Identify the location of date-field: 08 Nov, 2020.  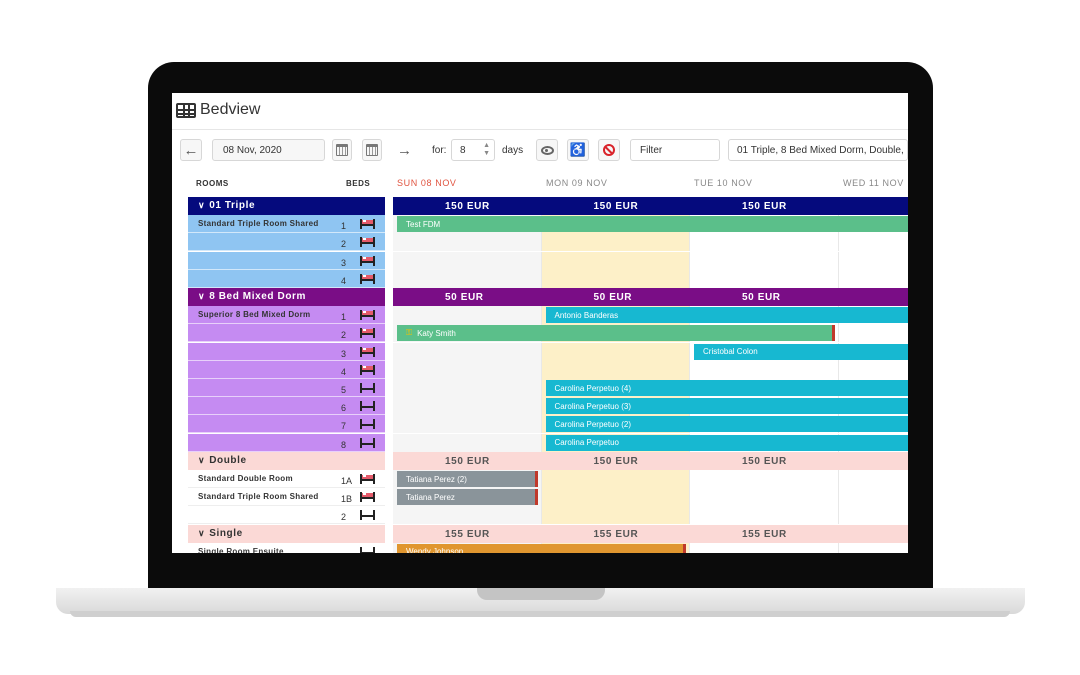
(268, 150).